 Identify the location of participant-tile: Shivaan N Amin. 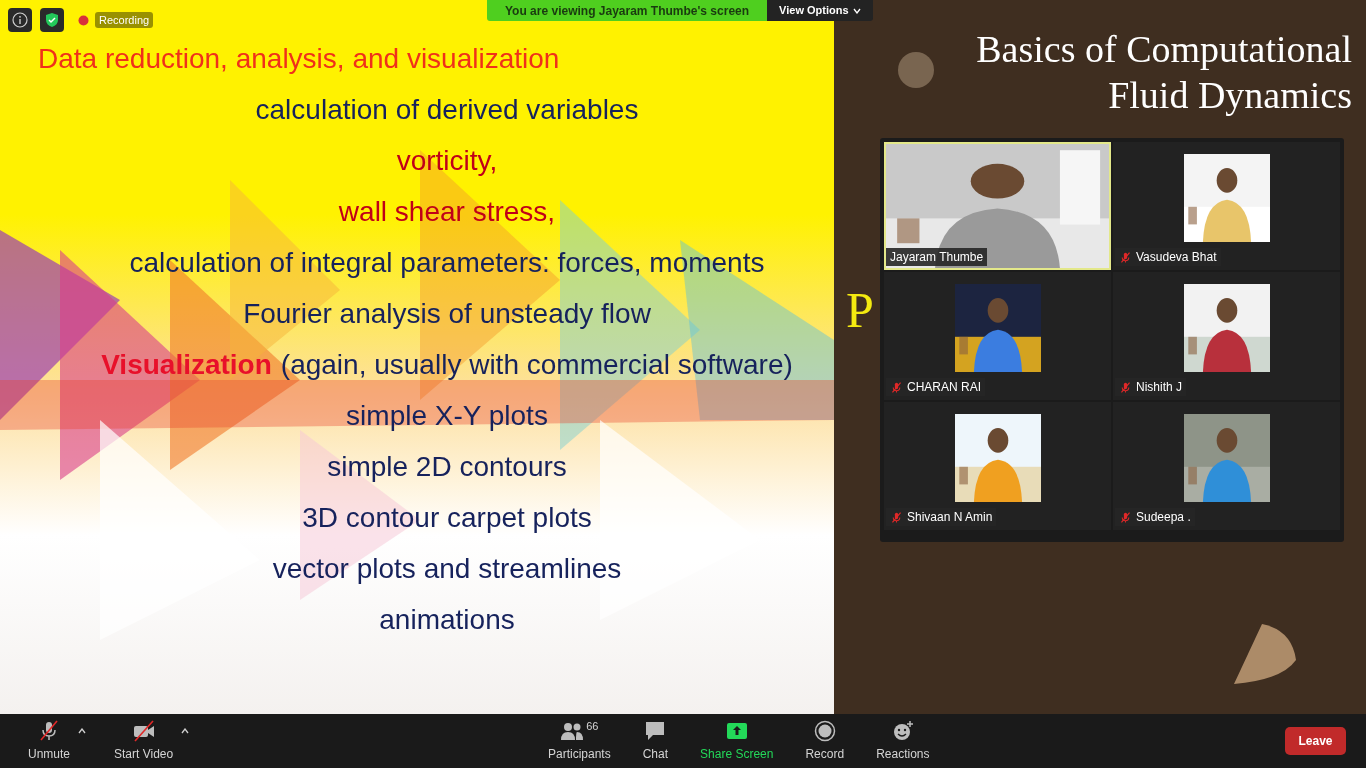
(997, 466).